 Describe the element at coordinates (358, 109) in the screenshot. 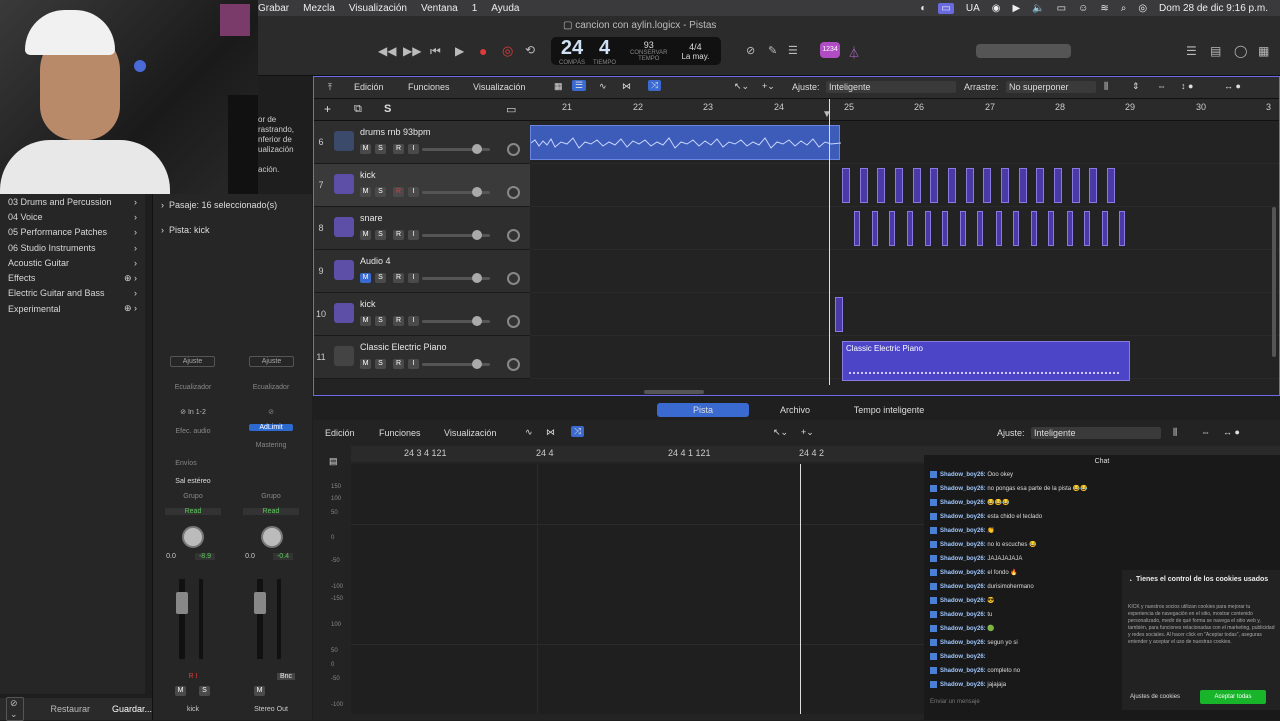

I see `duplicate-track-icon: ⧉` at that location.